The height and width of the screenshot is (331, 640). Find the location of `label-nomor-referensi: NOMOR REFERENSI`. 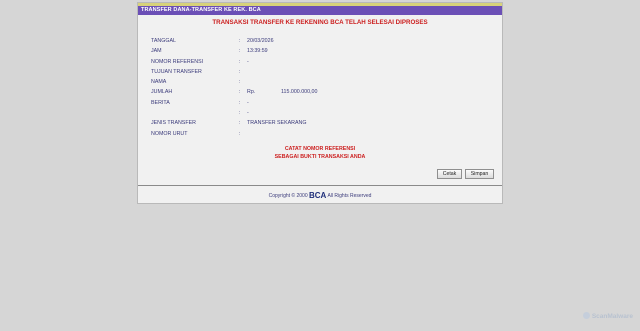

label-nomor-referensi: NOMOR REFERENSI is located at coordinates (177, 61).